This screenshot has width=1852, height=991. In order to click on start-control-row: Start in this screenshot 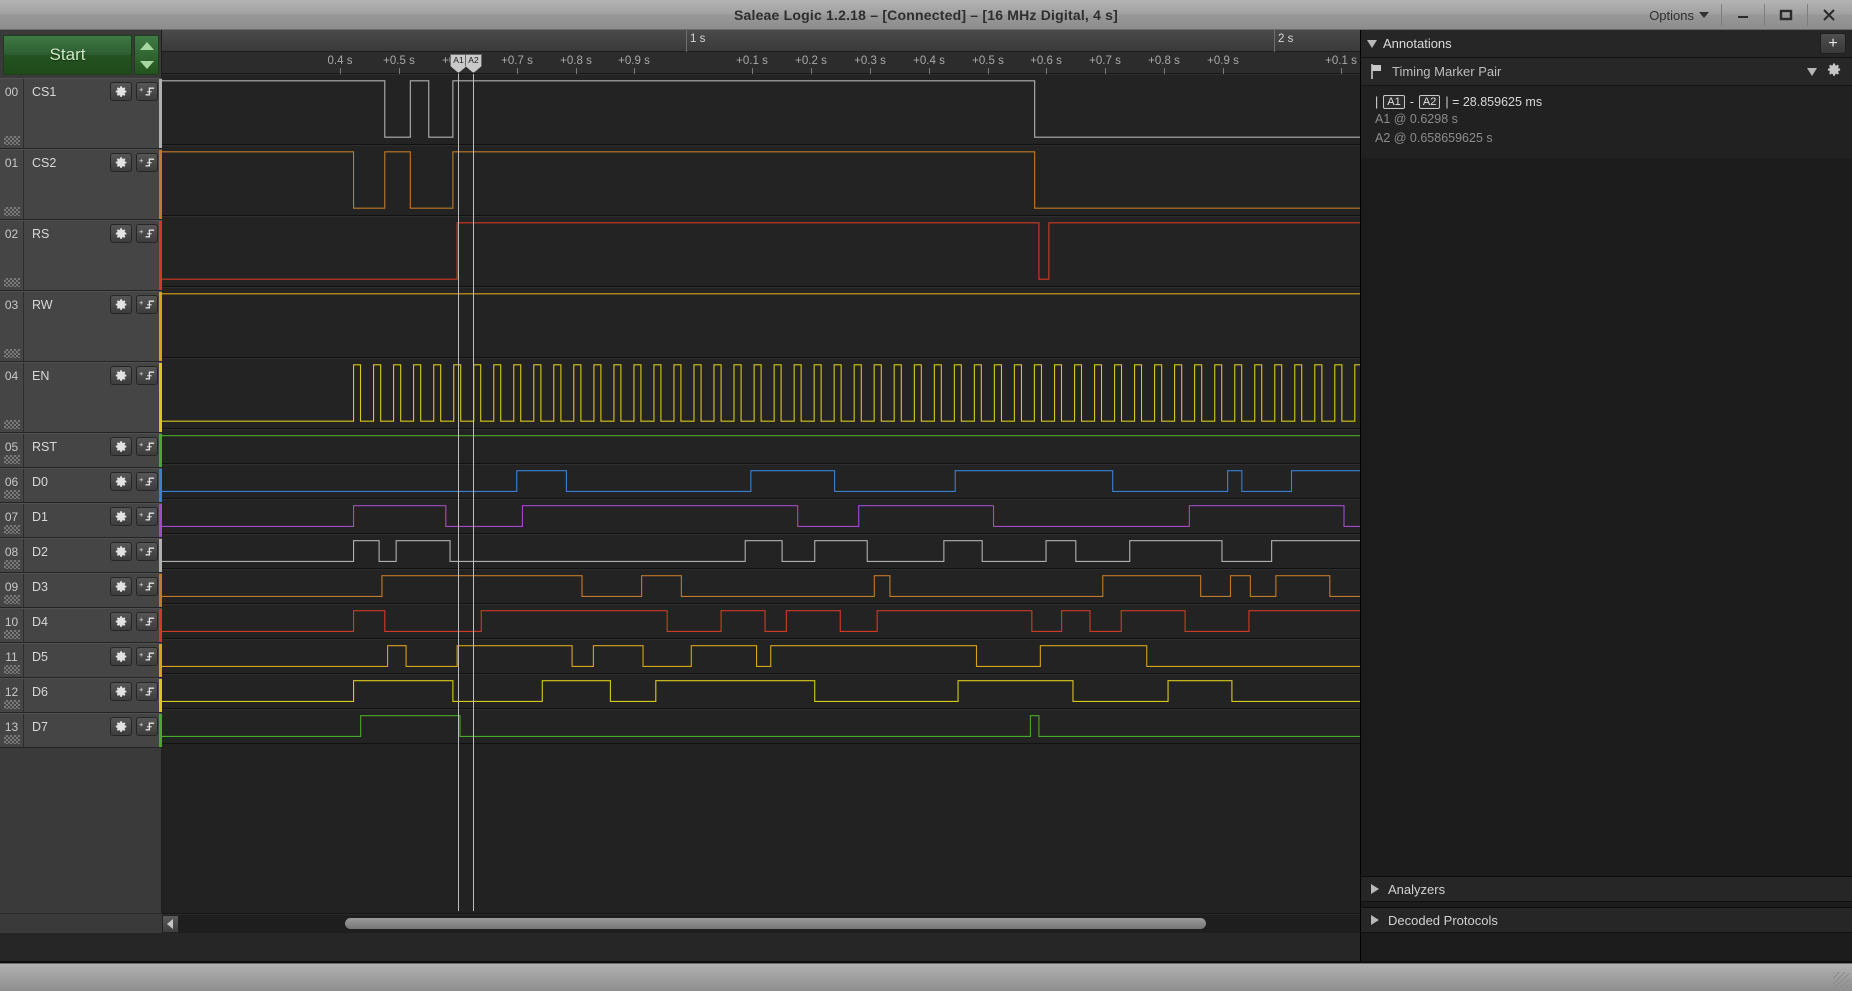, I will do `click(81, 55)`.